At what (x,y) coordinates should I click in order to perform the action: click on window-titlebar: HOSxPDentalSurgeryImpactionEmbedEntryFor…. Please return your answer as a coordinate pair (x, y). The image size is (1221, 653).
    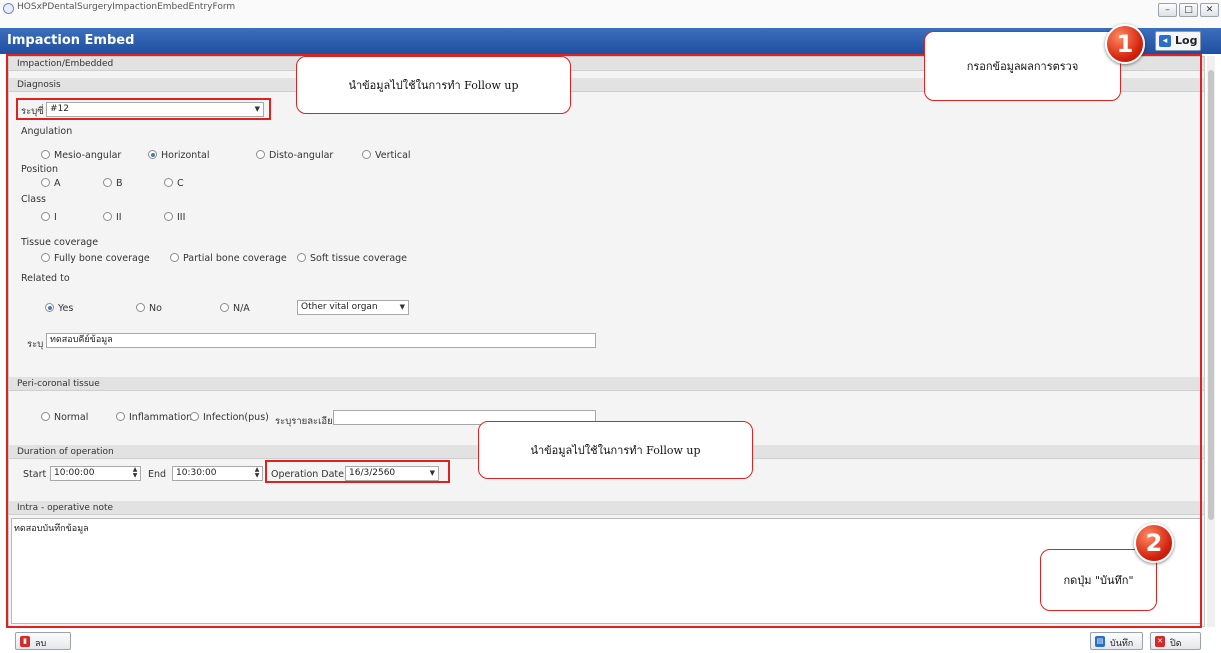
    Looking at the image, I should click on (610, 14).